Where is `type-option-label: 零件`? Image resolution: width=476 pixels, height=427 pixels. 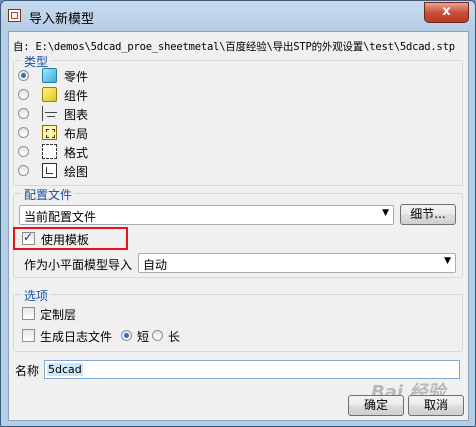 type-option-label: 零件 is located at coordinates (76, 77).